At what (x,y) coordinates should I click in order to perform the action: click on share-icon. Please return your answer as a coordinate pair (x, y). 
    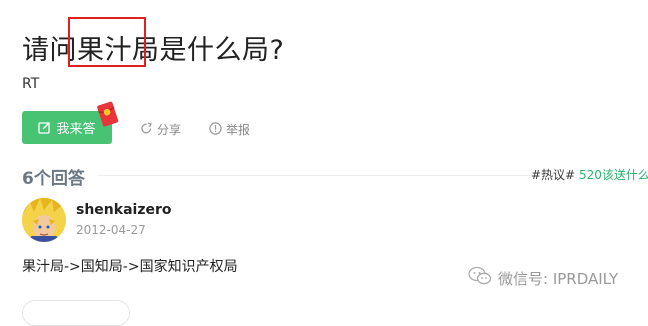
    Looking at the image, I should click on (146, 129).